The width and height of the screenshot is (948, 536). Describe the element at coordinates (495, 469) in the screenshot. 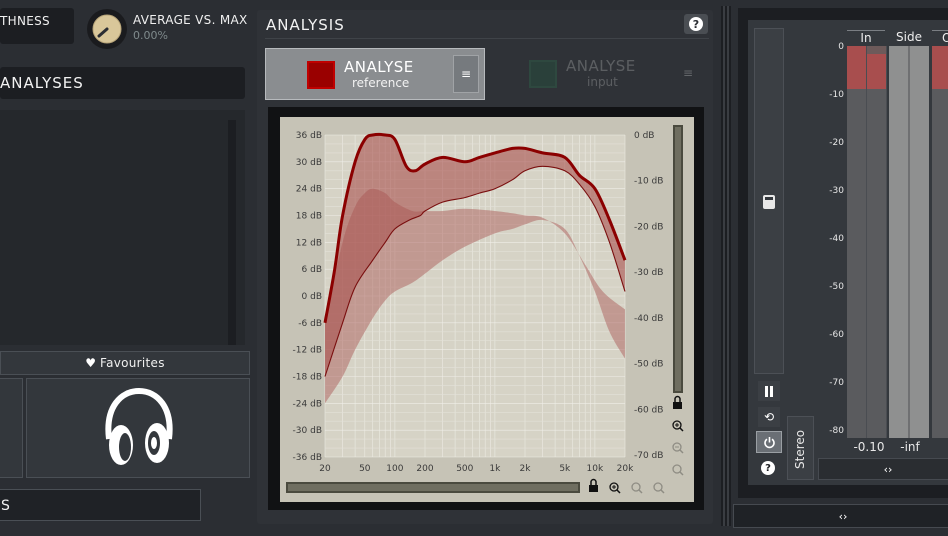

I see `x-tick-label: 1k` at that location.